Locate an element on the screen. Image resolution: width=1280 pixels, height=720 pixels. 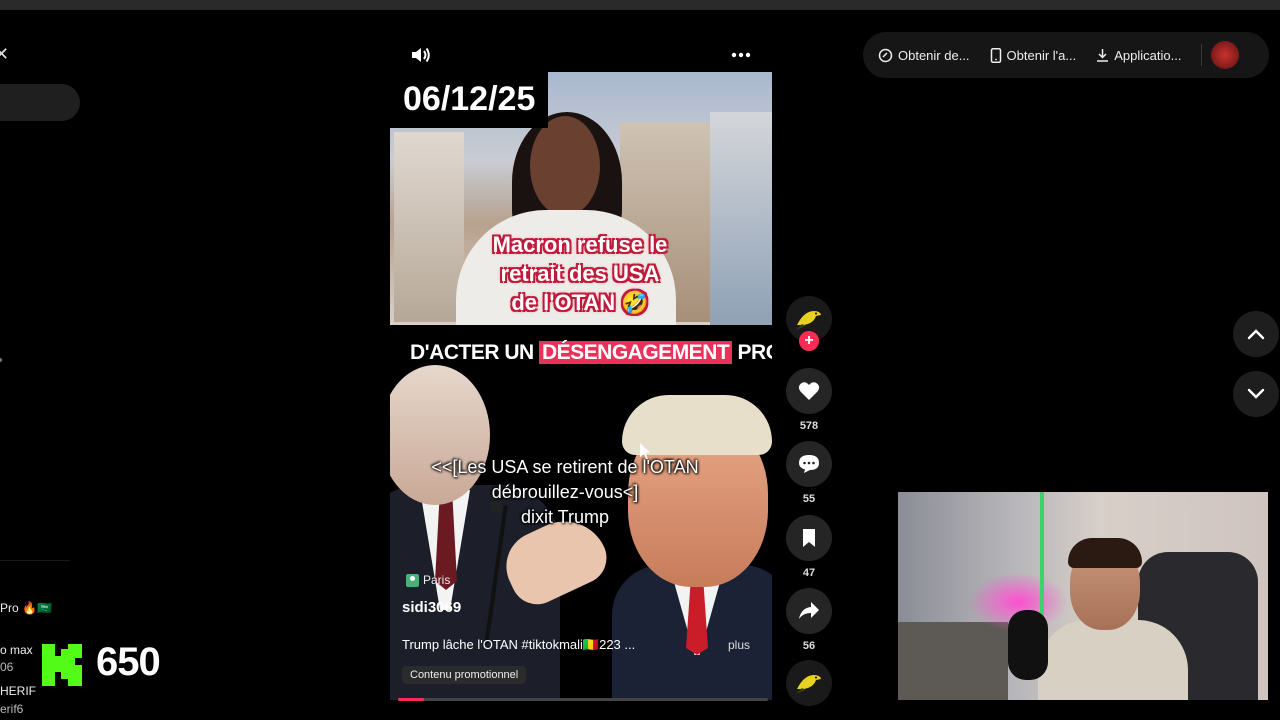
comment-icon is located at coordinates (809, 464).